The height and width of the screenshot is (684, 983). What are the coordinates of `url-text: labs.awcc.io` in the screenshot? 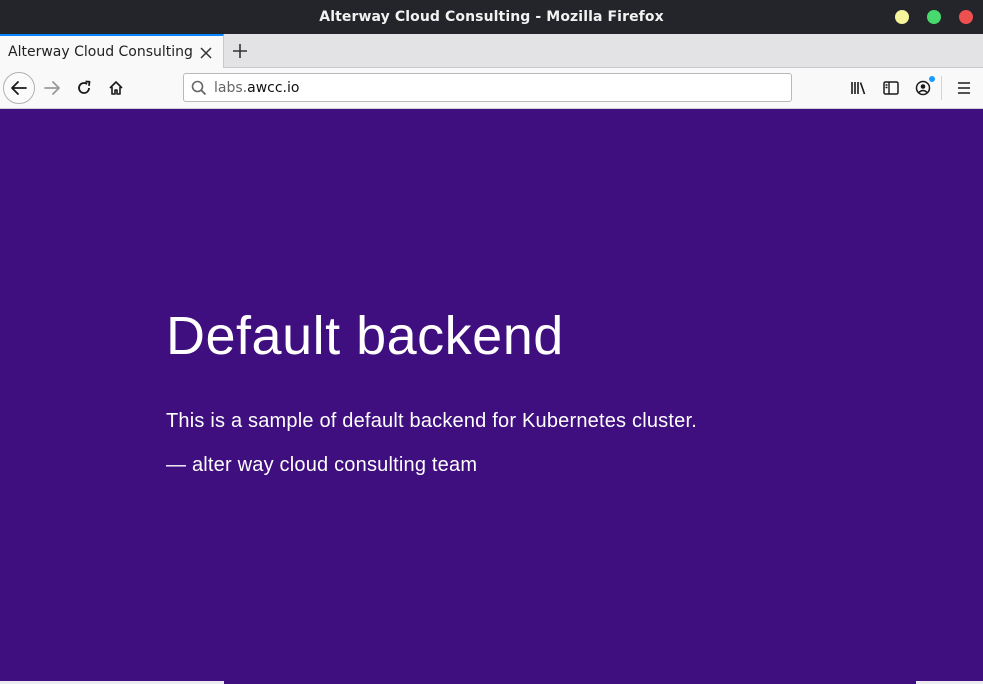 It's located at (256, 88).